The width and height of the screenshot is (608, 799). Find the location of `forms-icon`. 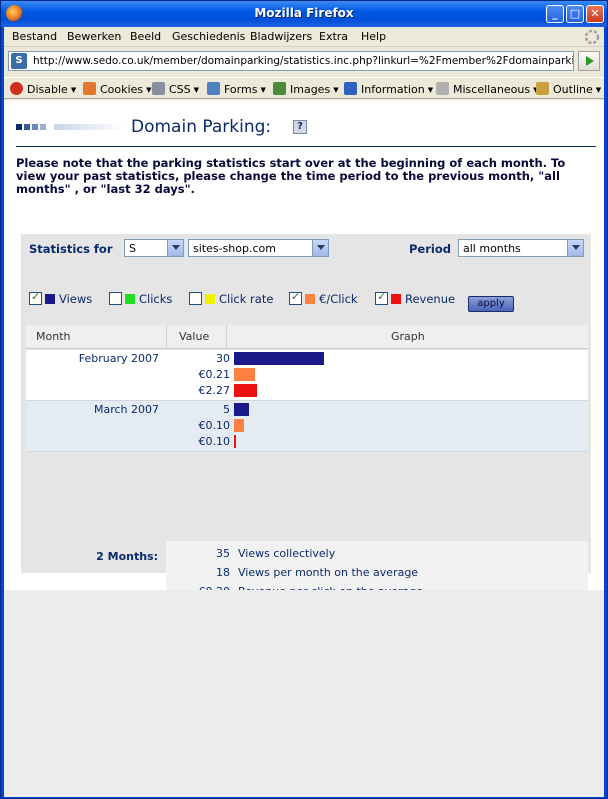

forms-icon is located at coordinates (213, 88).